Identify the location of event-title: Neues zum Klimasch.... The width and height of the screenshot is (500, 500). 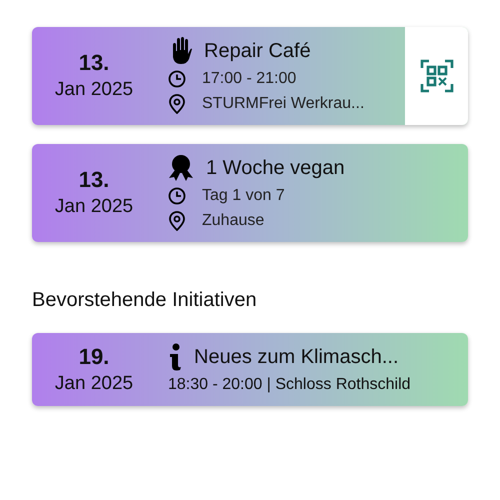
(296, 357).